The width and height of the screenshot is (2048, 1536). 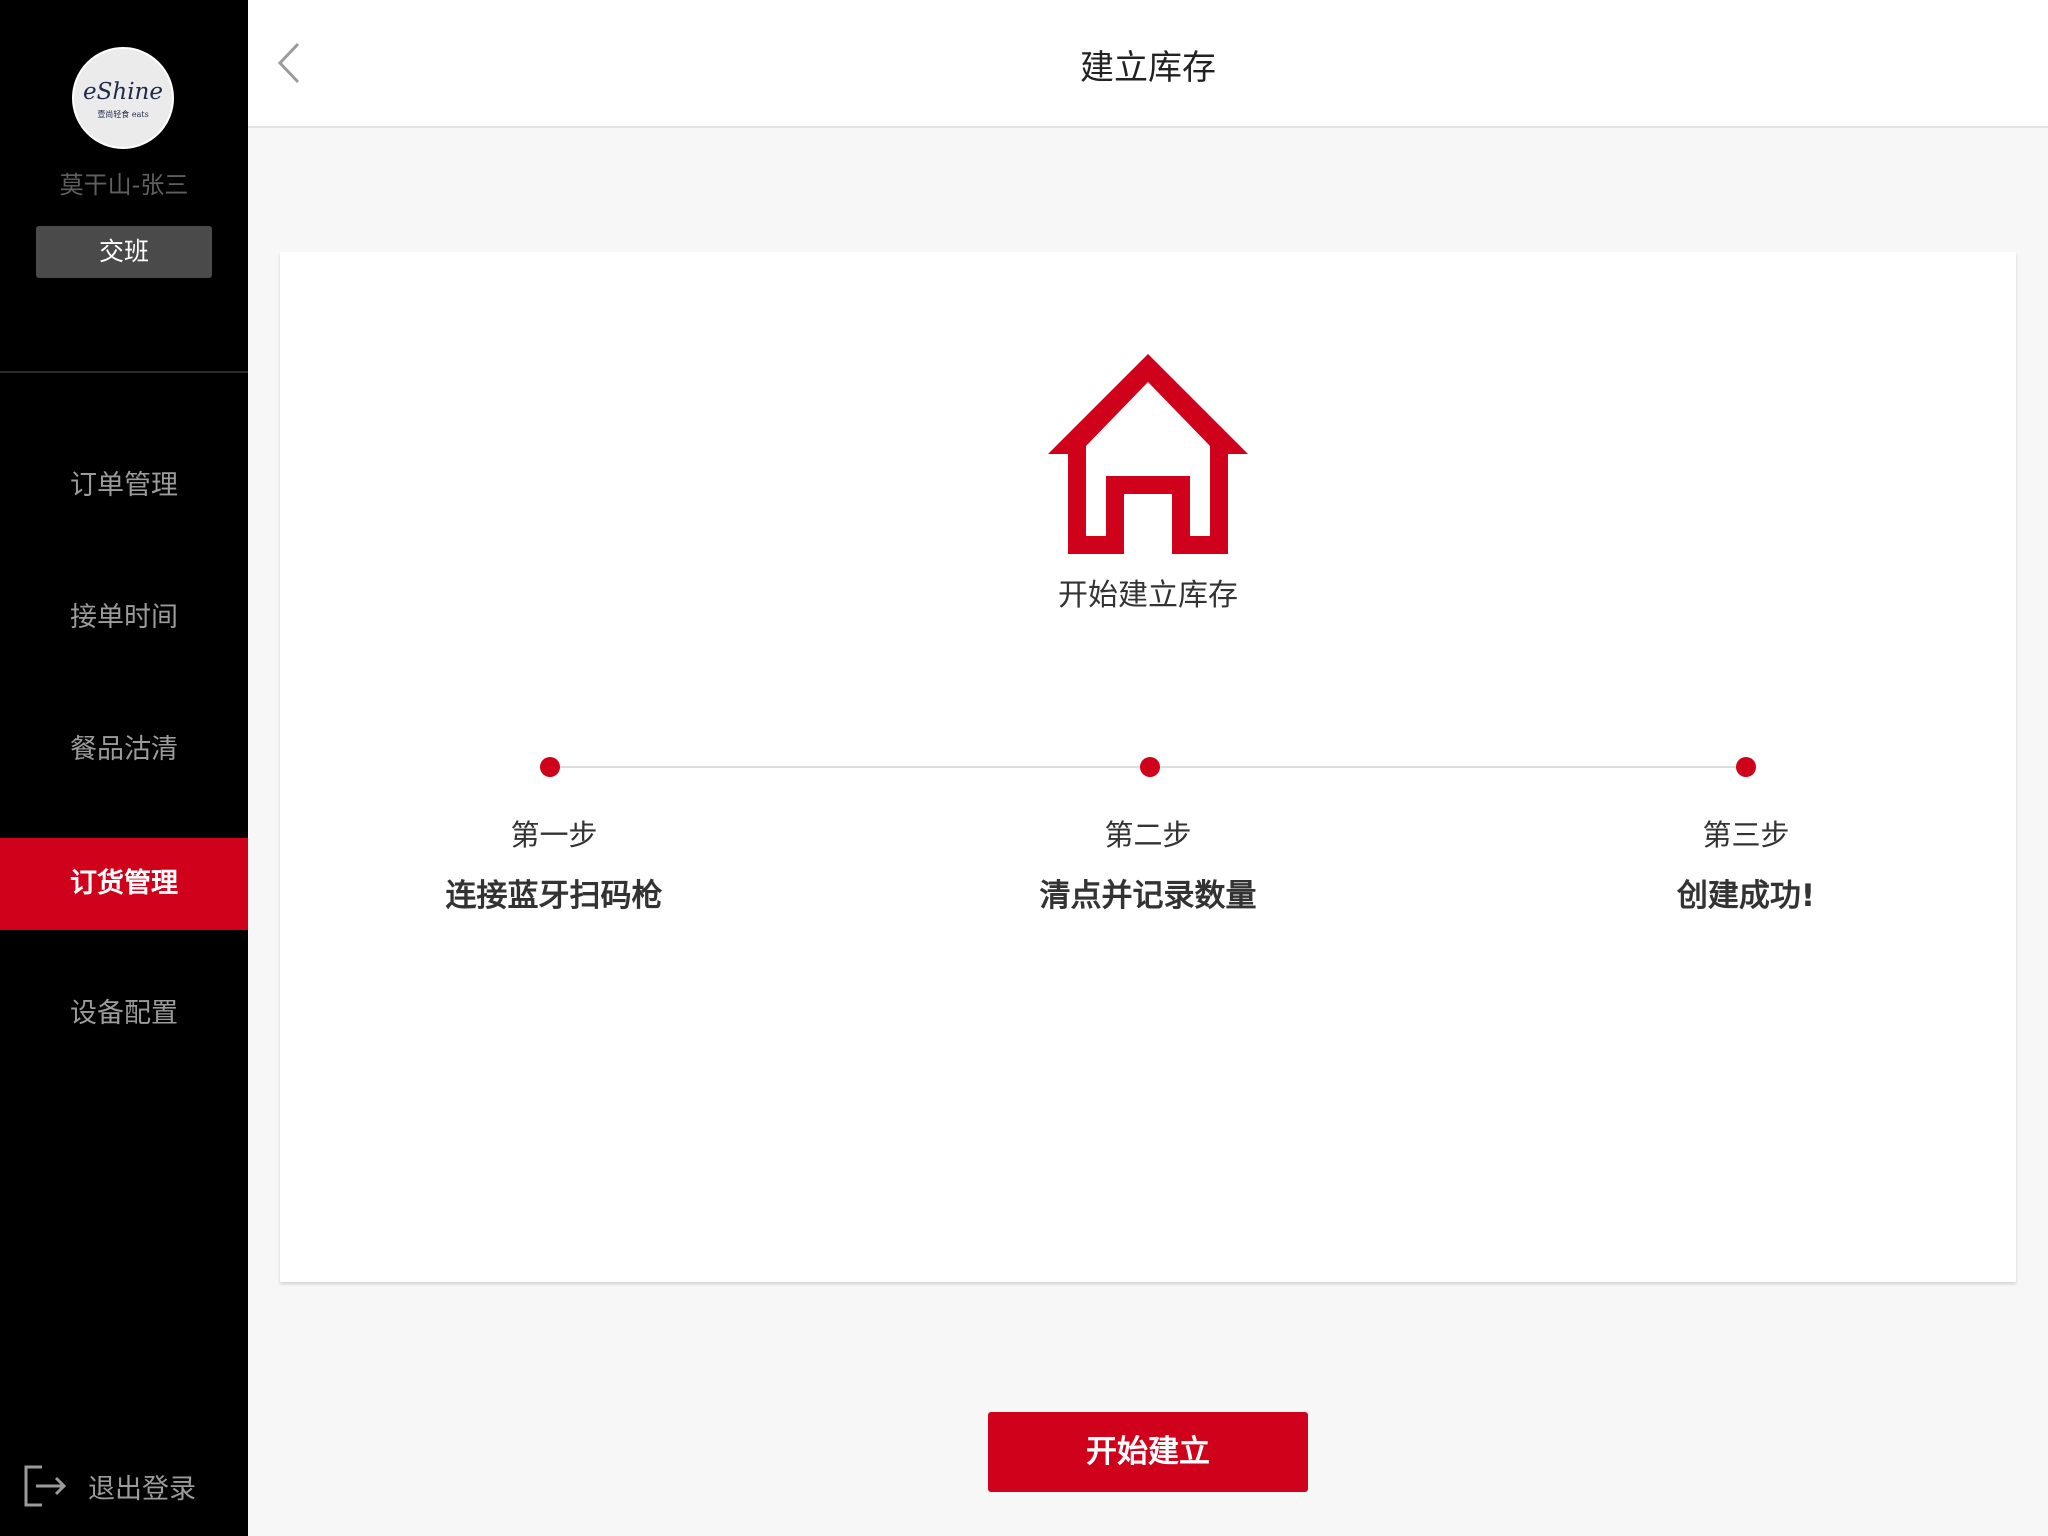 I want to click on logo-text: eShine, so click(x=123, y=92).